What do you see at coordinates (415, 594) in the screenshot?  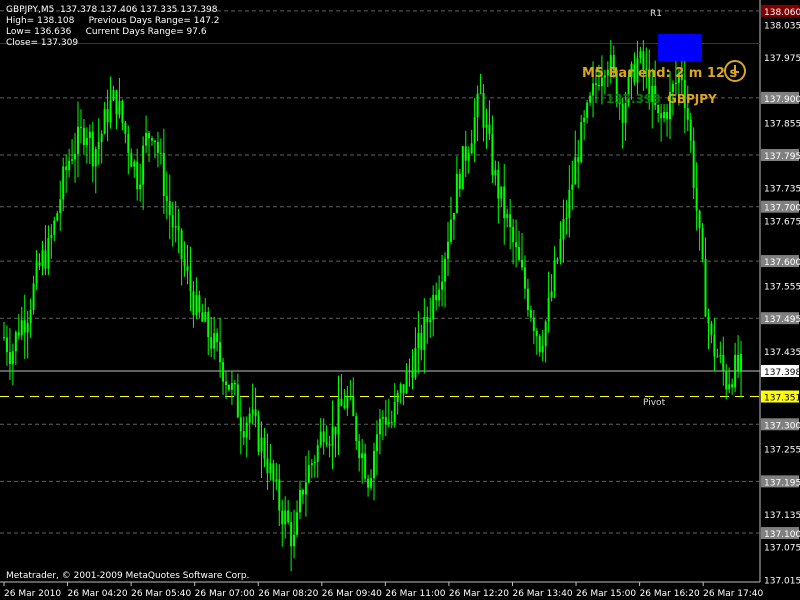 I see `time-tick-label: 26 Mar 11:00` at bounding box center [415, 594].